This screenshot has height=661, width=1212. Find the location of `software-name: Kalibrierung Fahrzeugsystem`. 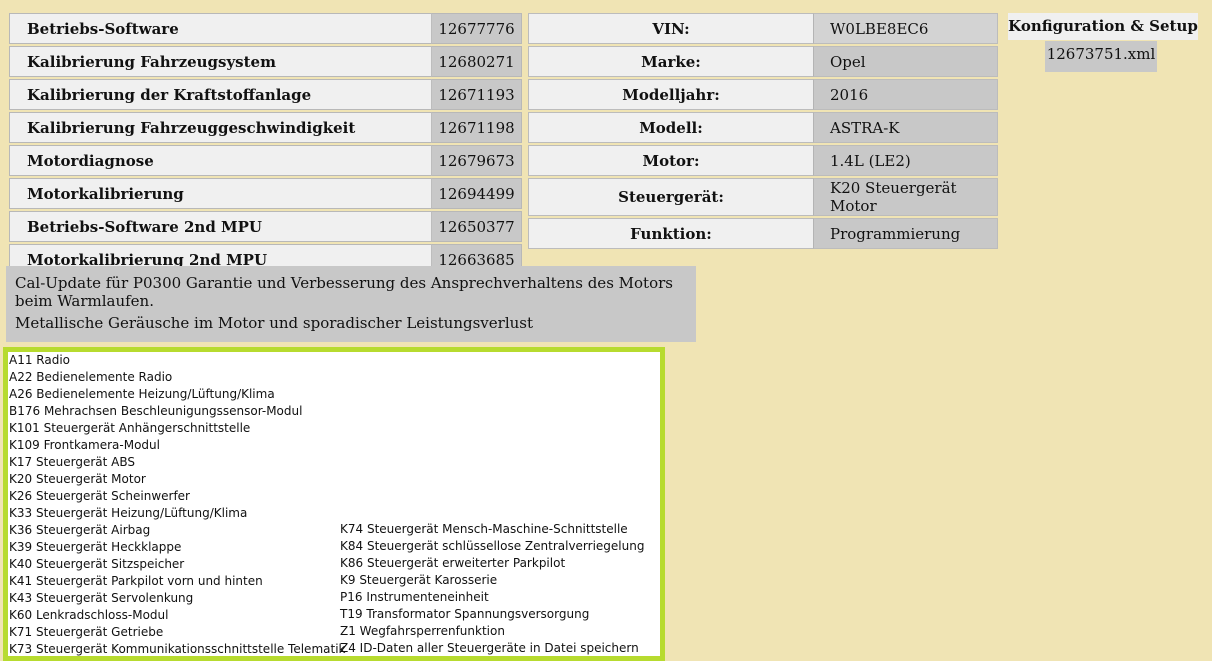

software-name: Kalibrierung Fahrzeugsystem is located at coordinates (220, 61).